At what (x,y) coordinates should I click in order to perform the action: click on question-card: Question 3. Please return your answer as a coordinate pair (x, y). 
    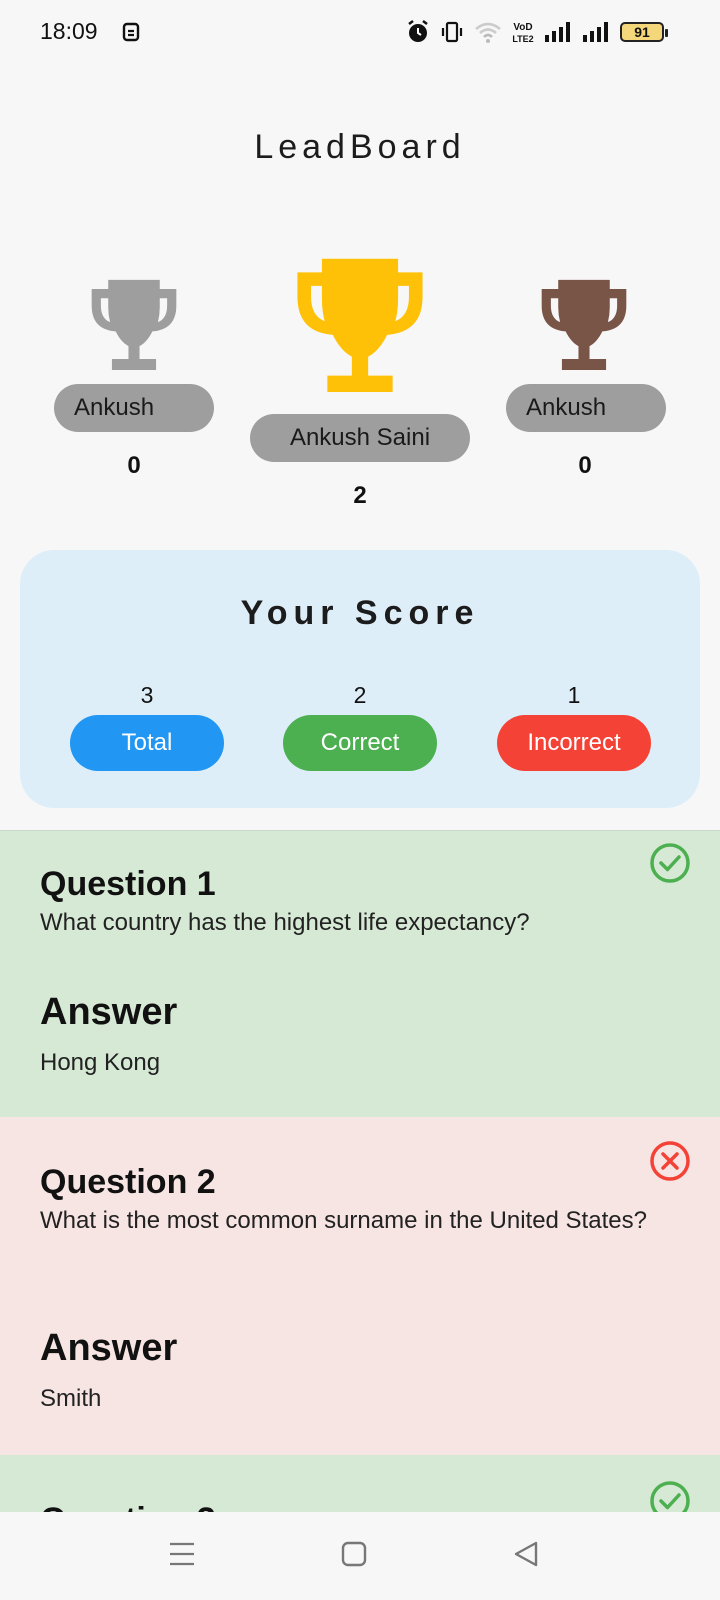
    Looking at the image, I should click on (360, 1483).